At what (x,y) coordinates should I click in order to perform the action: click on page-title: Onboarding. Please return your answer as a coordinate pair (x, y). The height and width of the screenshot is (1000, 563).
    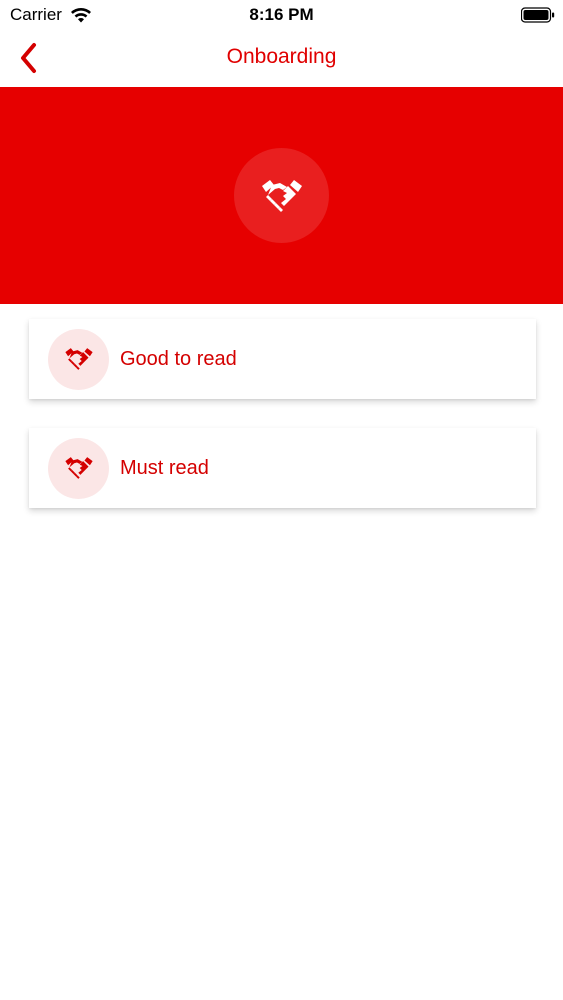
    Looking at the image, I should click on (281, 56).